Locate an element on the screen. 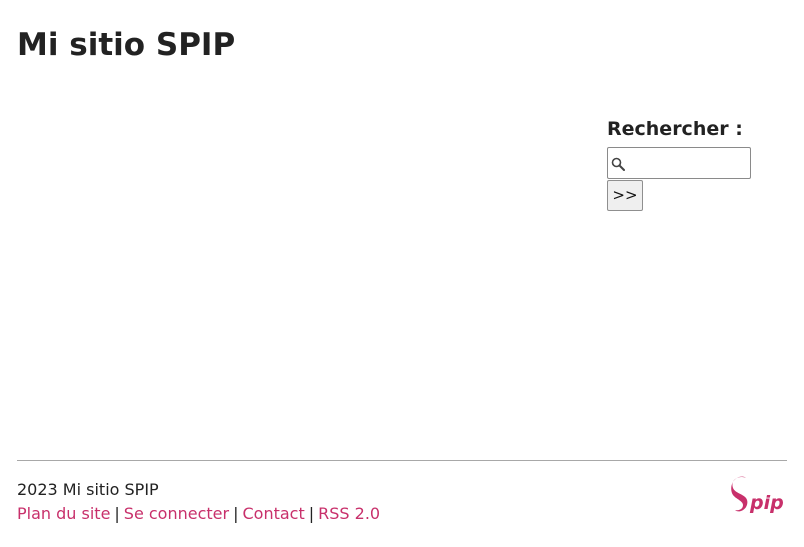 The image size is (804, 547). spip-logo-icon: pip is located at coordinates (757, 497).